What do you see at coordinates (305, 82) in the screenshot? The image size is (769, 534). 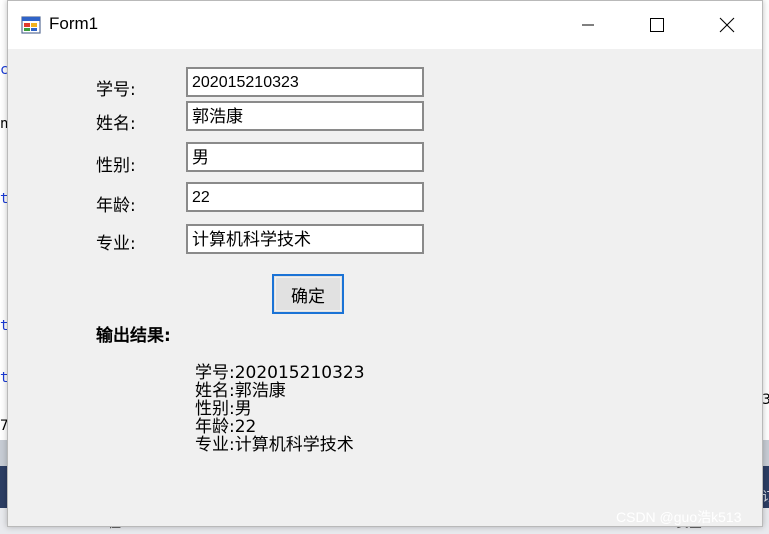 I see `student-id-input: 202015210323` at bounding box center [305, 82].